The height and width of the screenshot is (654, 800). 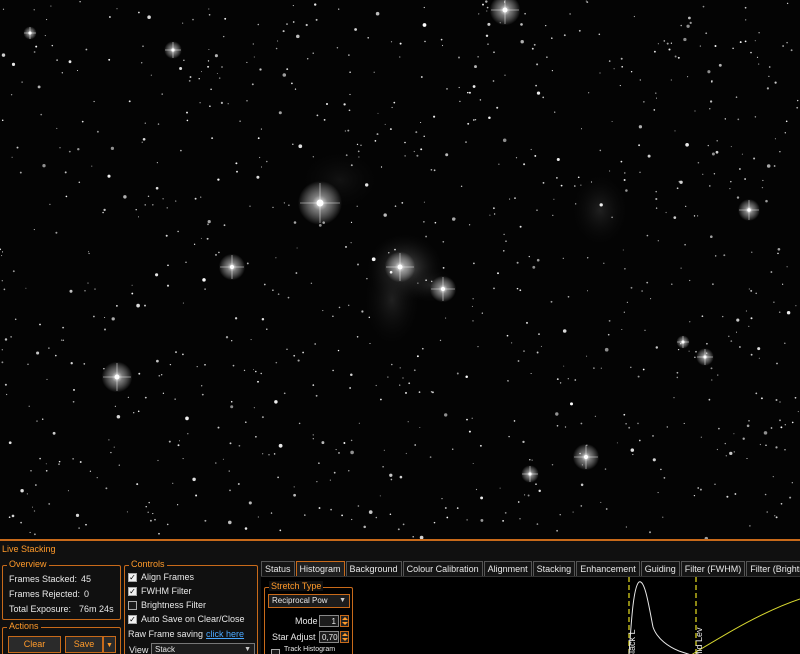 I want to click on auto-save-checkbox: ✓ Auto Save on Clear/Close, so click(x=186, y=619).